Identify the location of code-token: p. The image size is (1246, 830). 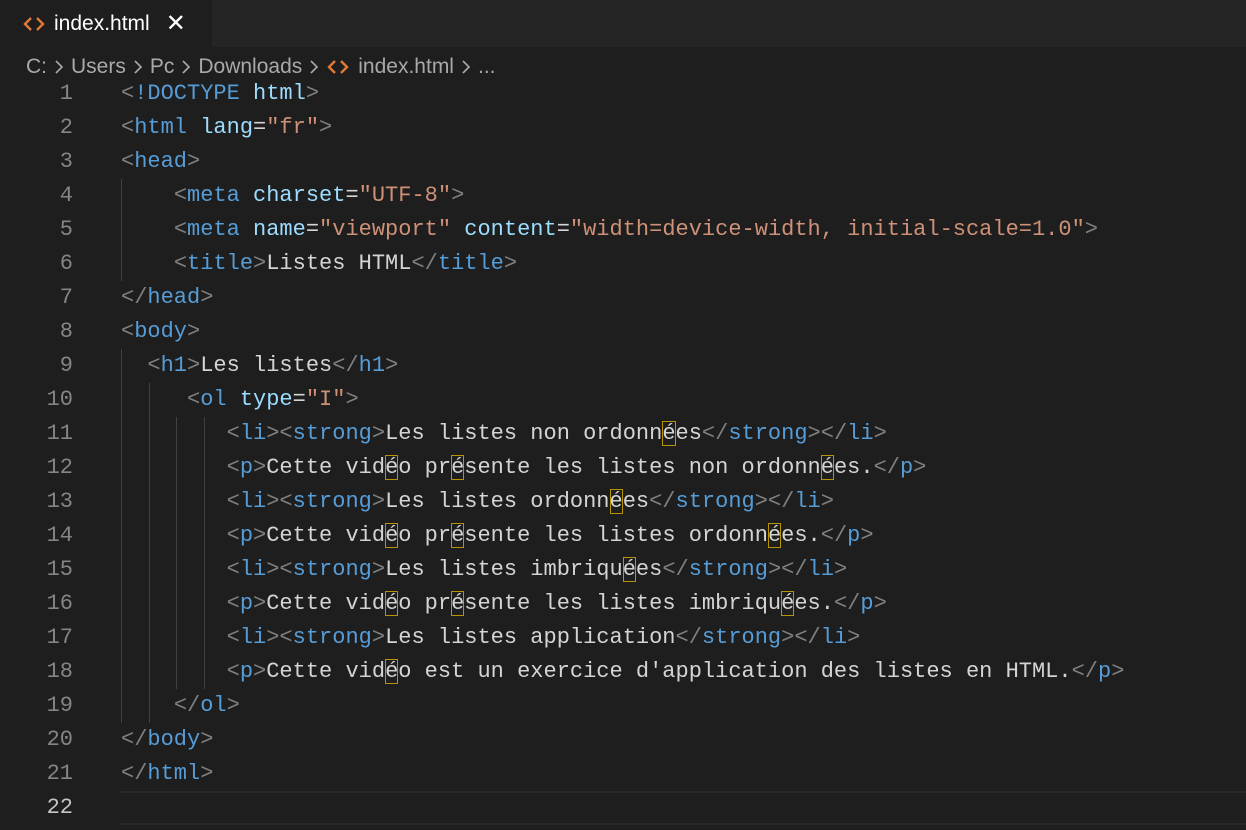
(906, 467).